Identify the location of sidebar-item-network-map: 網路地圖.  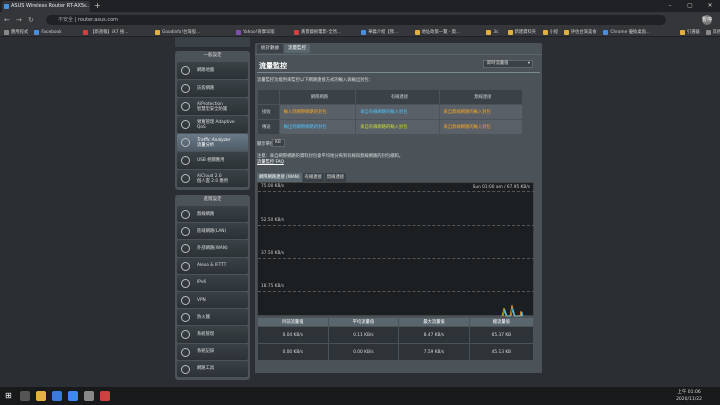
(212, 70).